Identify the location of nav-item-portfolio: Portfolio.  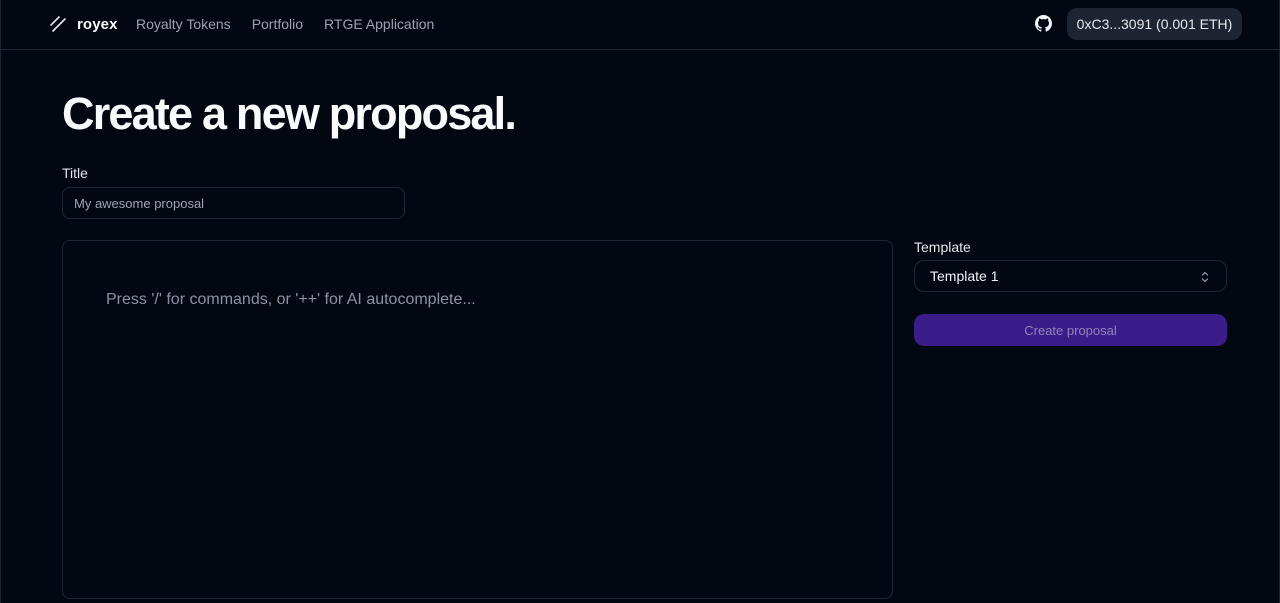
(277, 24).